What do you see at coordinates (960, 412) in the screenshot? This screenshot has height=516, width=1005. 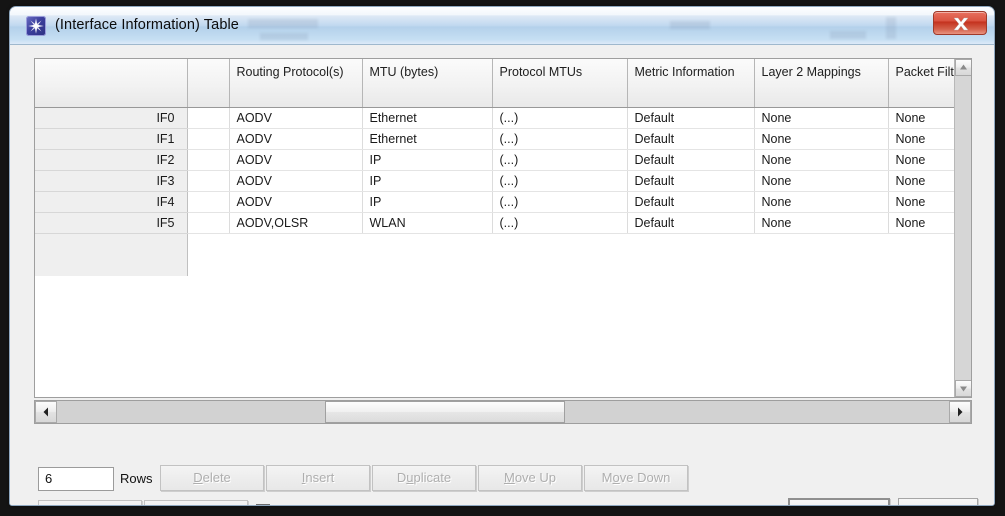 I see `scroll-right-arrow-icon` at bounding box center [960, 412].